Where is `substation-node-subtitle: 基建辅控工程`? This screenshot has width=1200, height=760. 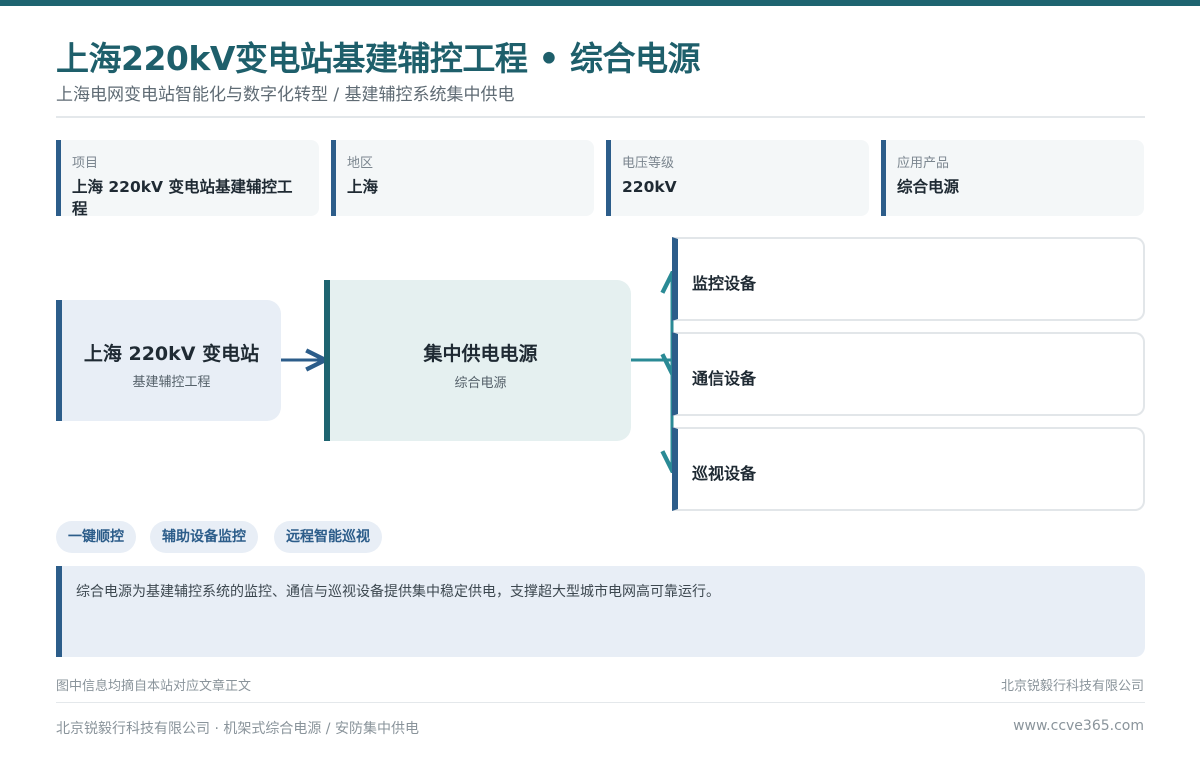 substation-node-subtitle: 基建辅控工程 is located at coordinates (171, 382).